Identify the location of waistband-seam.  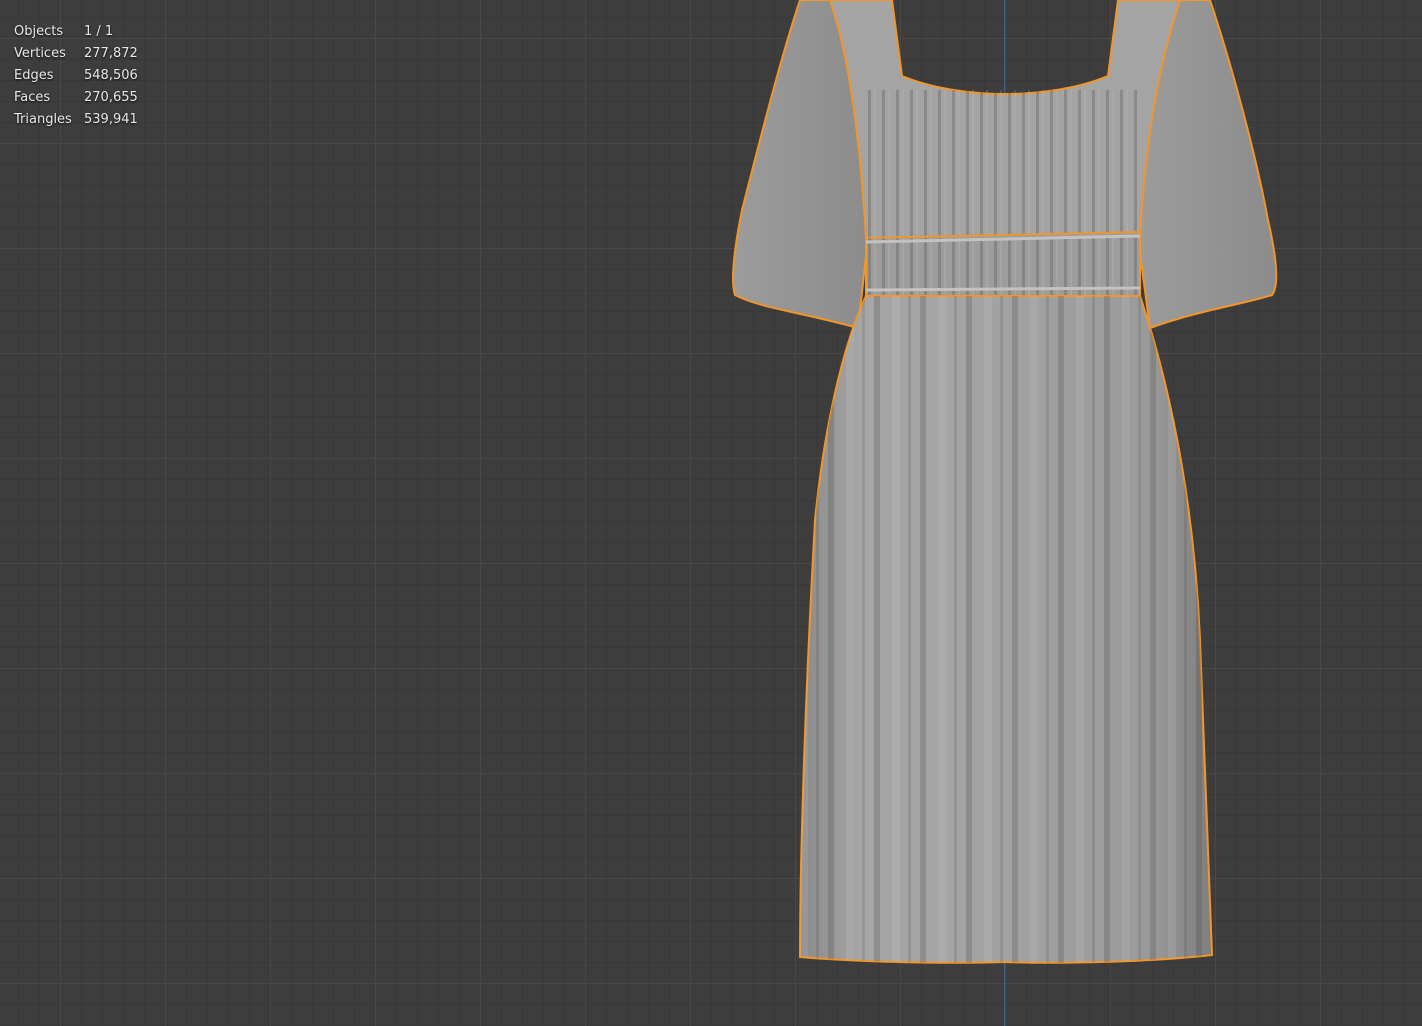
(1003, 289).